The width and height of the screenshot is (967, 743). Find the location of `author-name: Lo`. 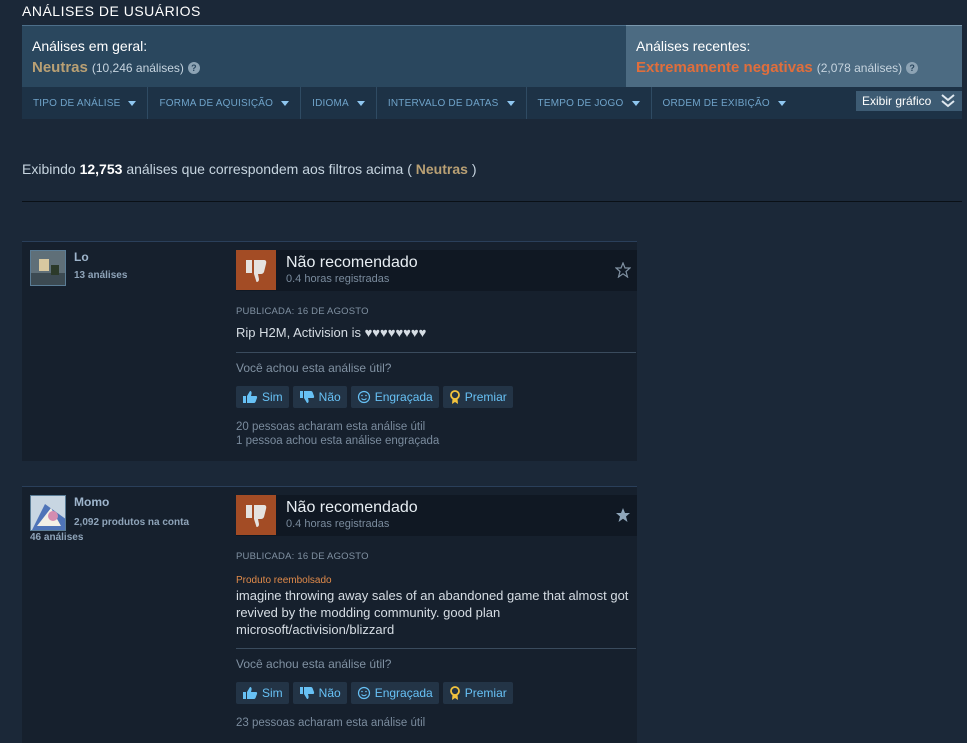

author-name: Lo is located at coordinates (81, 257).